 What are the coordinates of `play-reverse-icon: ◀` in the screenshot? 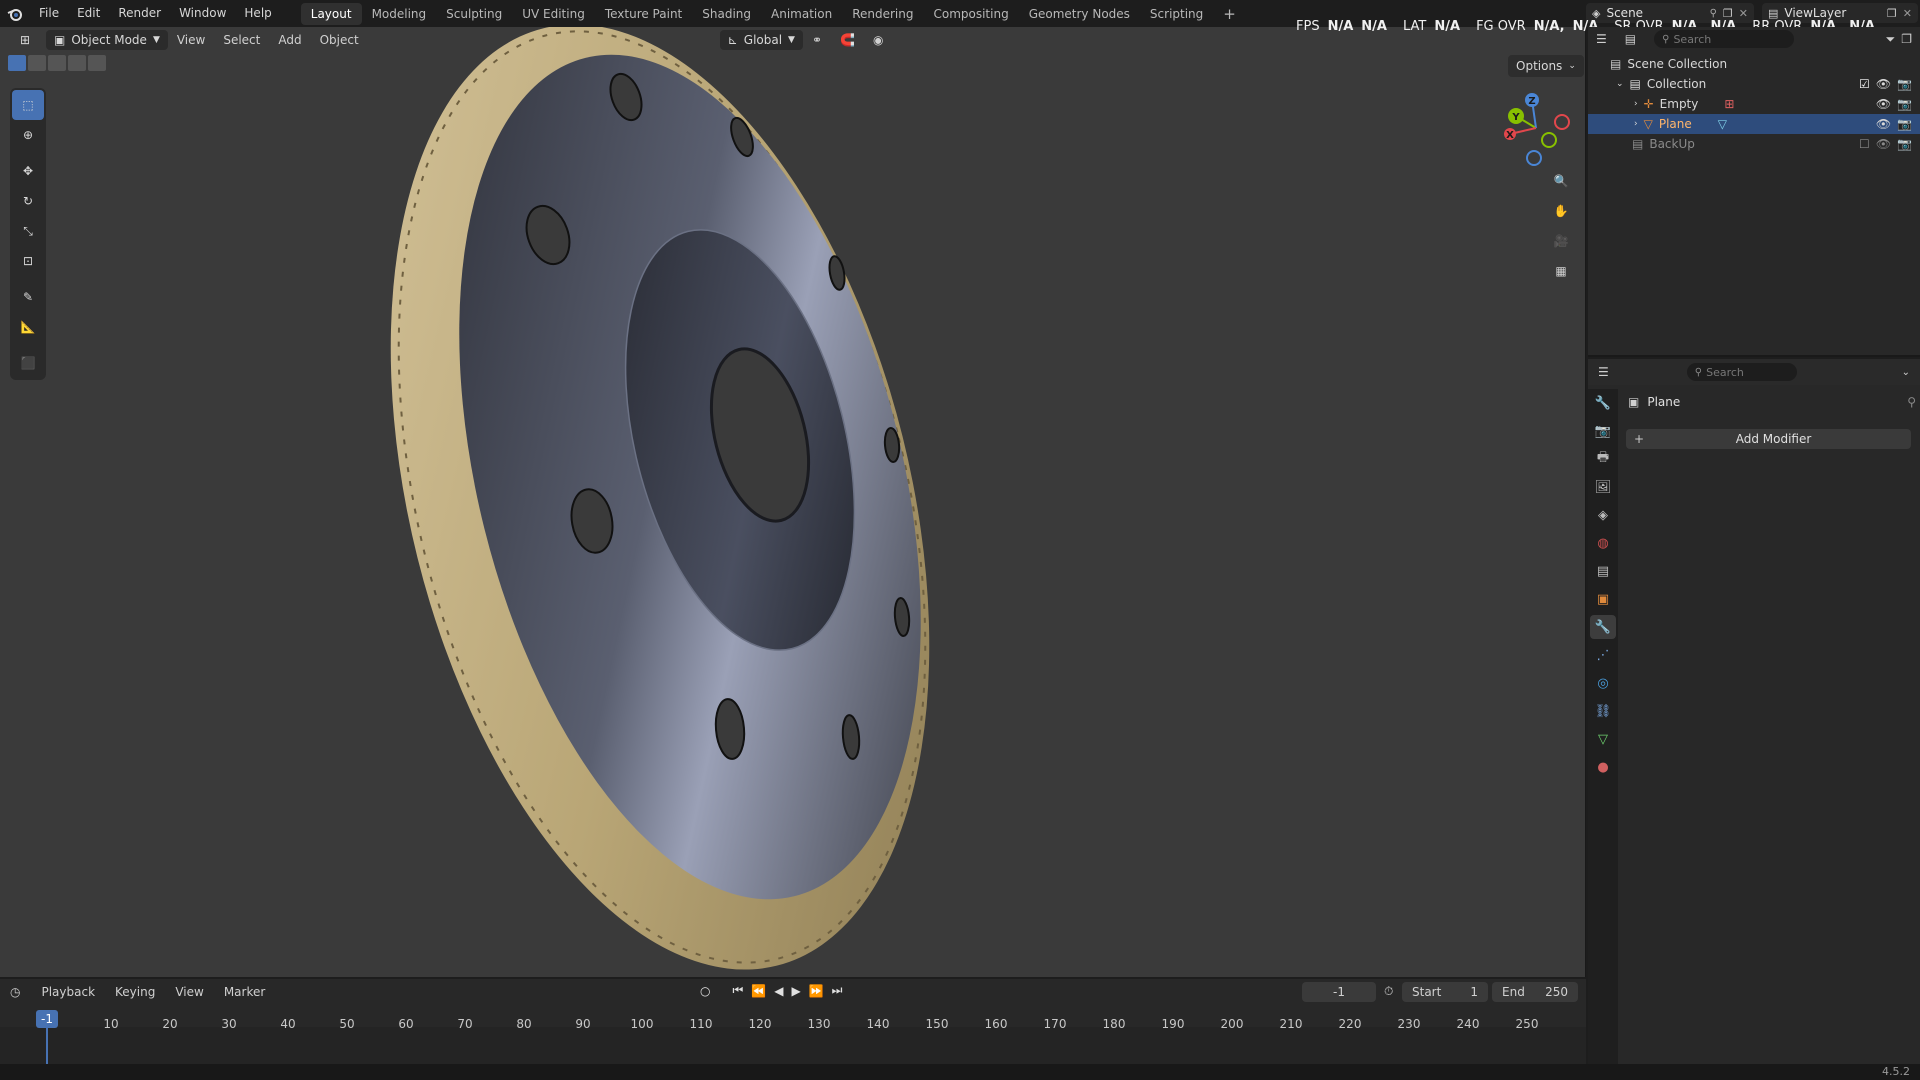 It's located at (778, 991).